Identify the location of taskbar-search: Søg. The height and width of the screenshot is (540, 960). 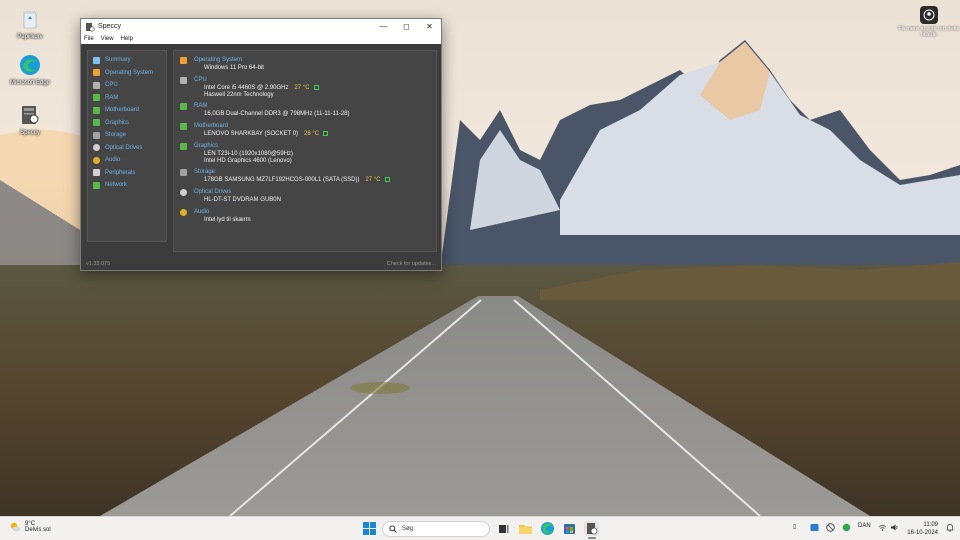
(436, 529).